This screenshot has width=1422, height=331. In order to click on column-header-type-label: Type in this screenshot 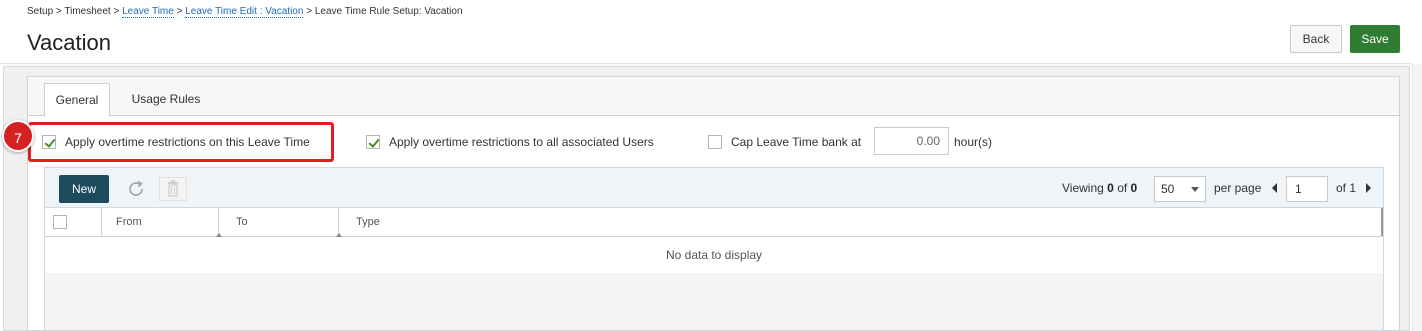, I will do `click(368, 222)`.